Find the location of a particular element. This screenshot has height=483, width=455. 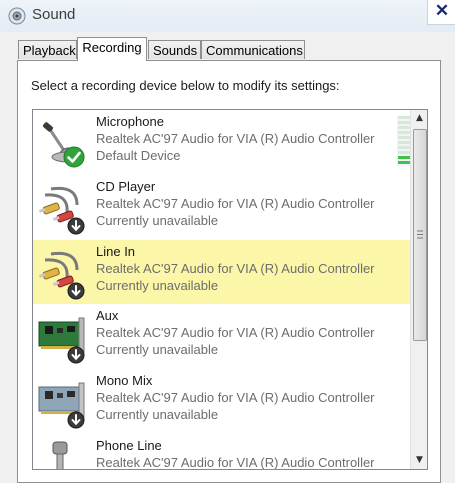

tab-label: Playback is located at coordinates (49, 50).